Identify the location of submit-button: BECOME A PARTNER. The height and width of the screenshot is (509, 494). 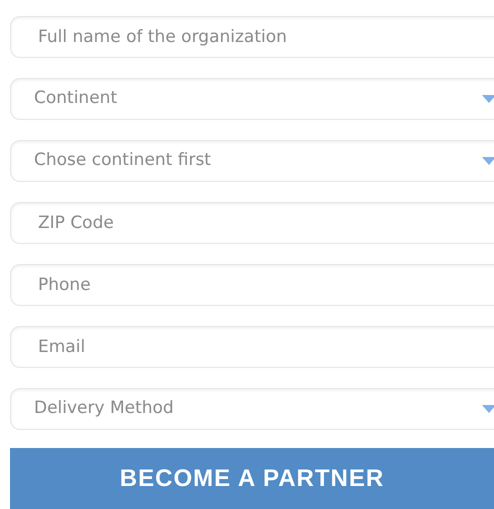
(252, 478).